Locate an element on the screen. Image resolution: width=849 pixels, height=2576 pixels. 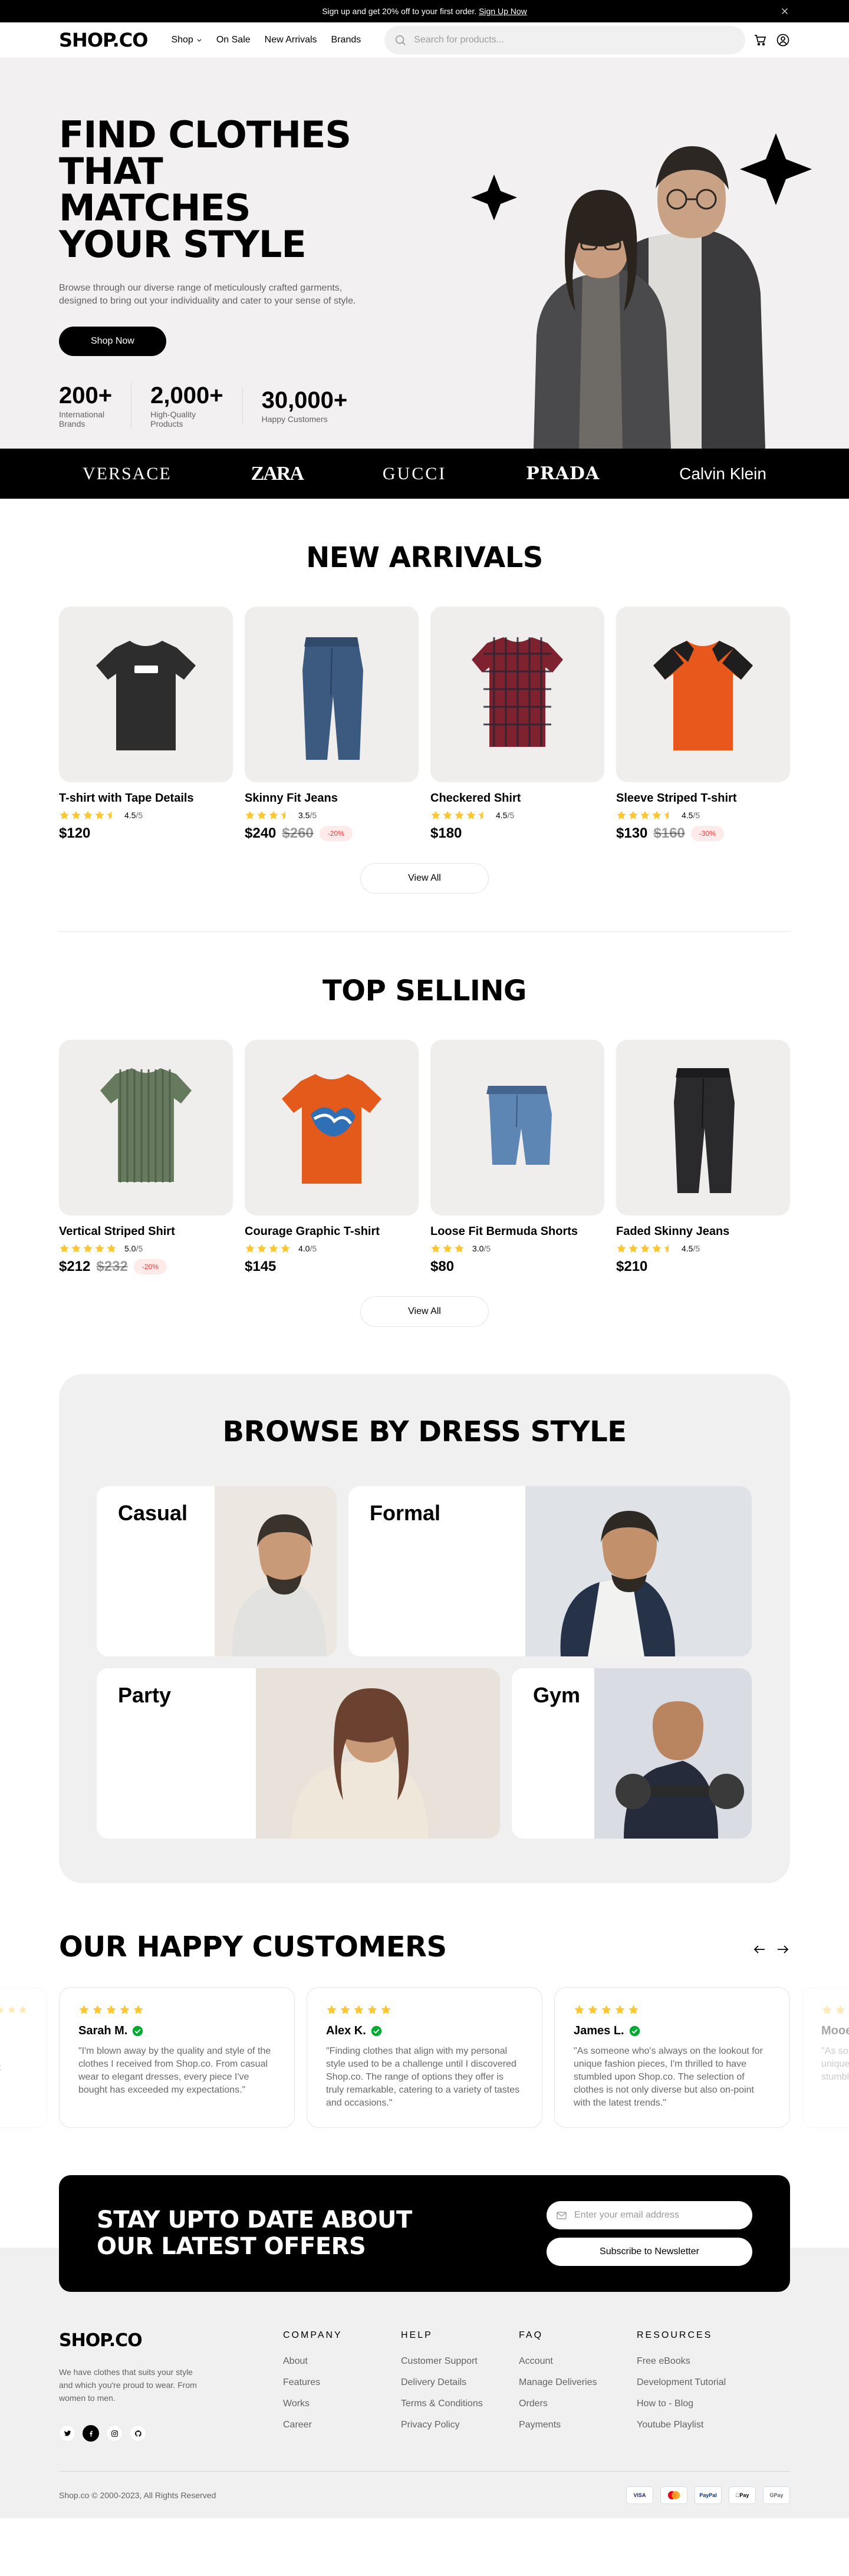
stat-international-brands: 200+ International Brands is located at coordinates (95, 406).